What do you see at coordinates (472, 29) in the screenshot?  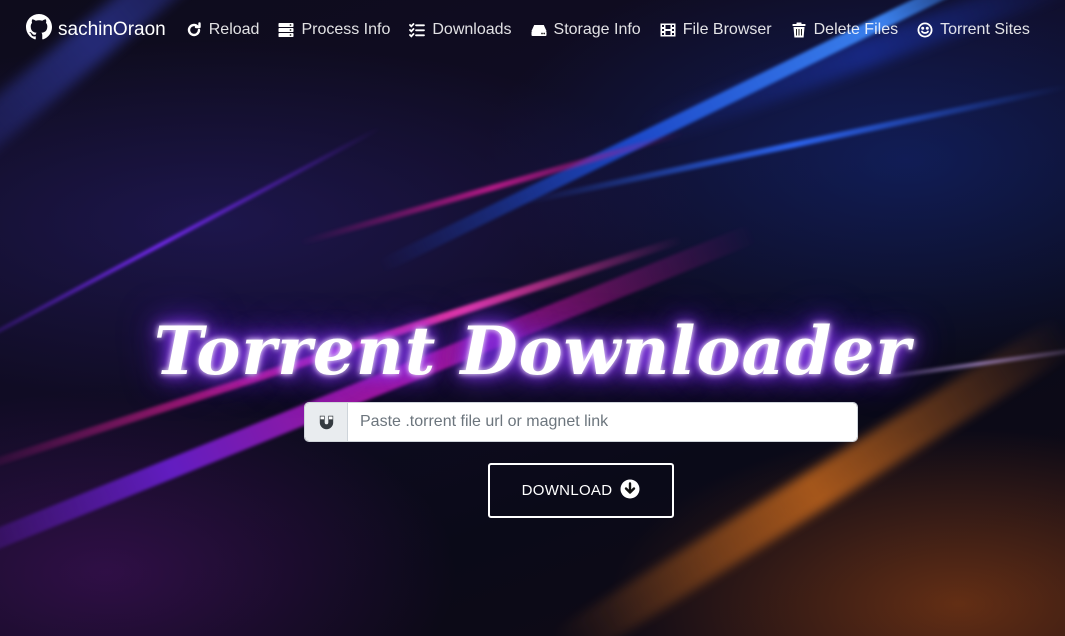 I see `nav-downloads-label: Downloads` at bounding box center [472, 29].